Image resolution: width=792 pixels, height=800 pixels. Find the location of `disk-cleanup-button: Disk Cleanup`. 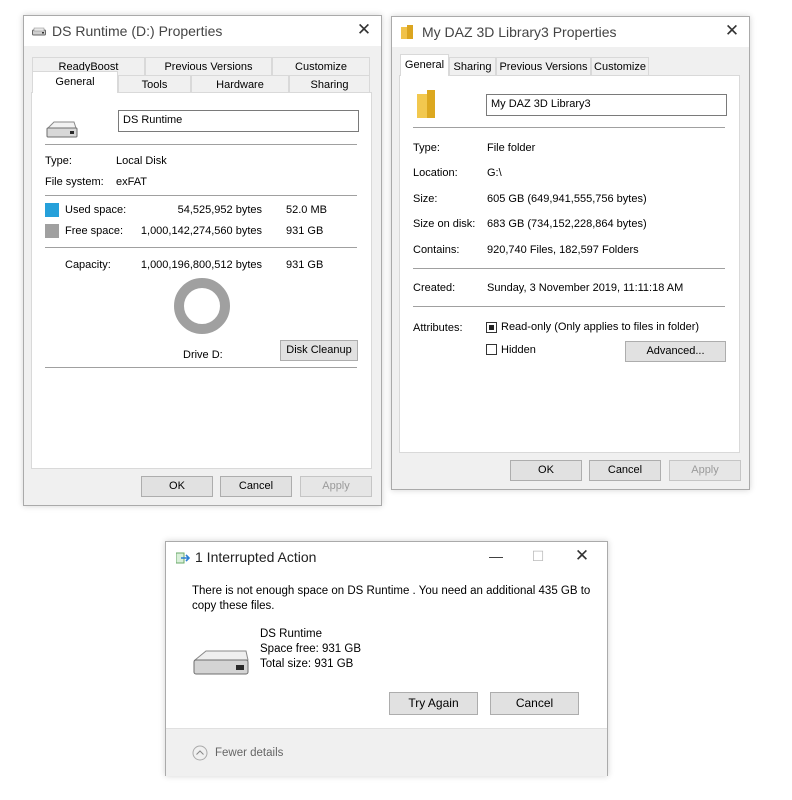

disk-cleanup-button: Disk Cleanup is located at coordinates (319, 350).